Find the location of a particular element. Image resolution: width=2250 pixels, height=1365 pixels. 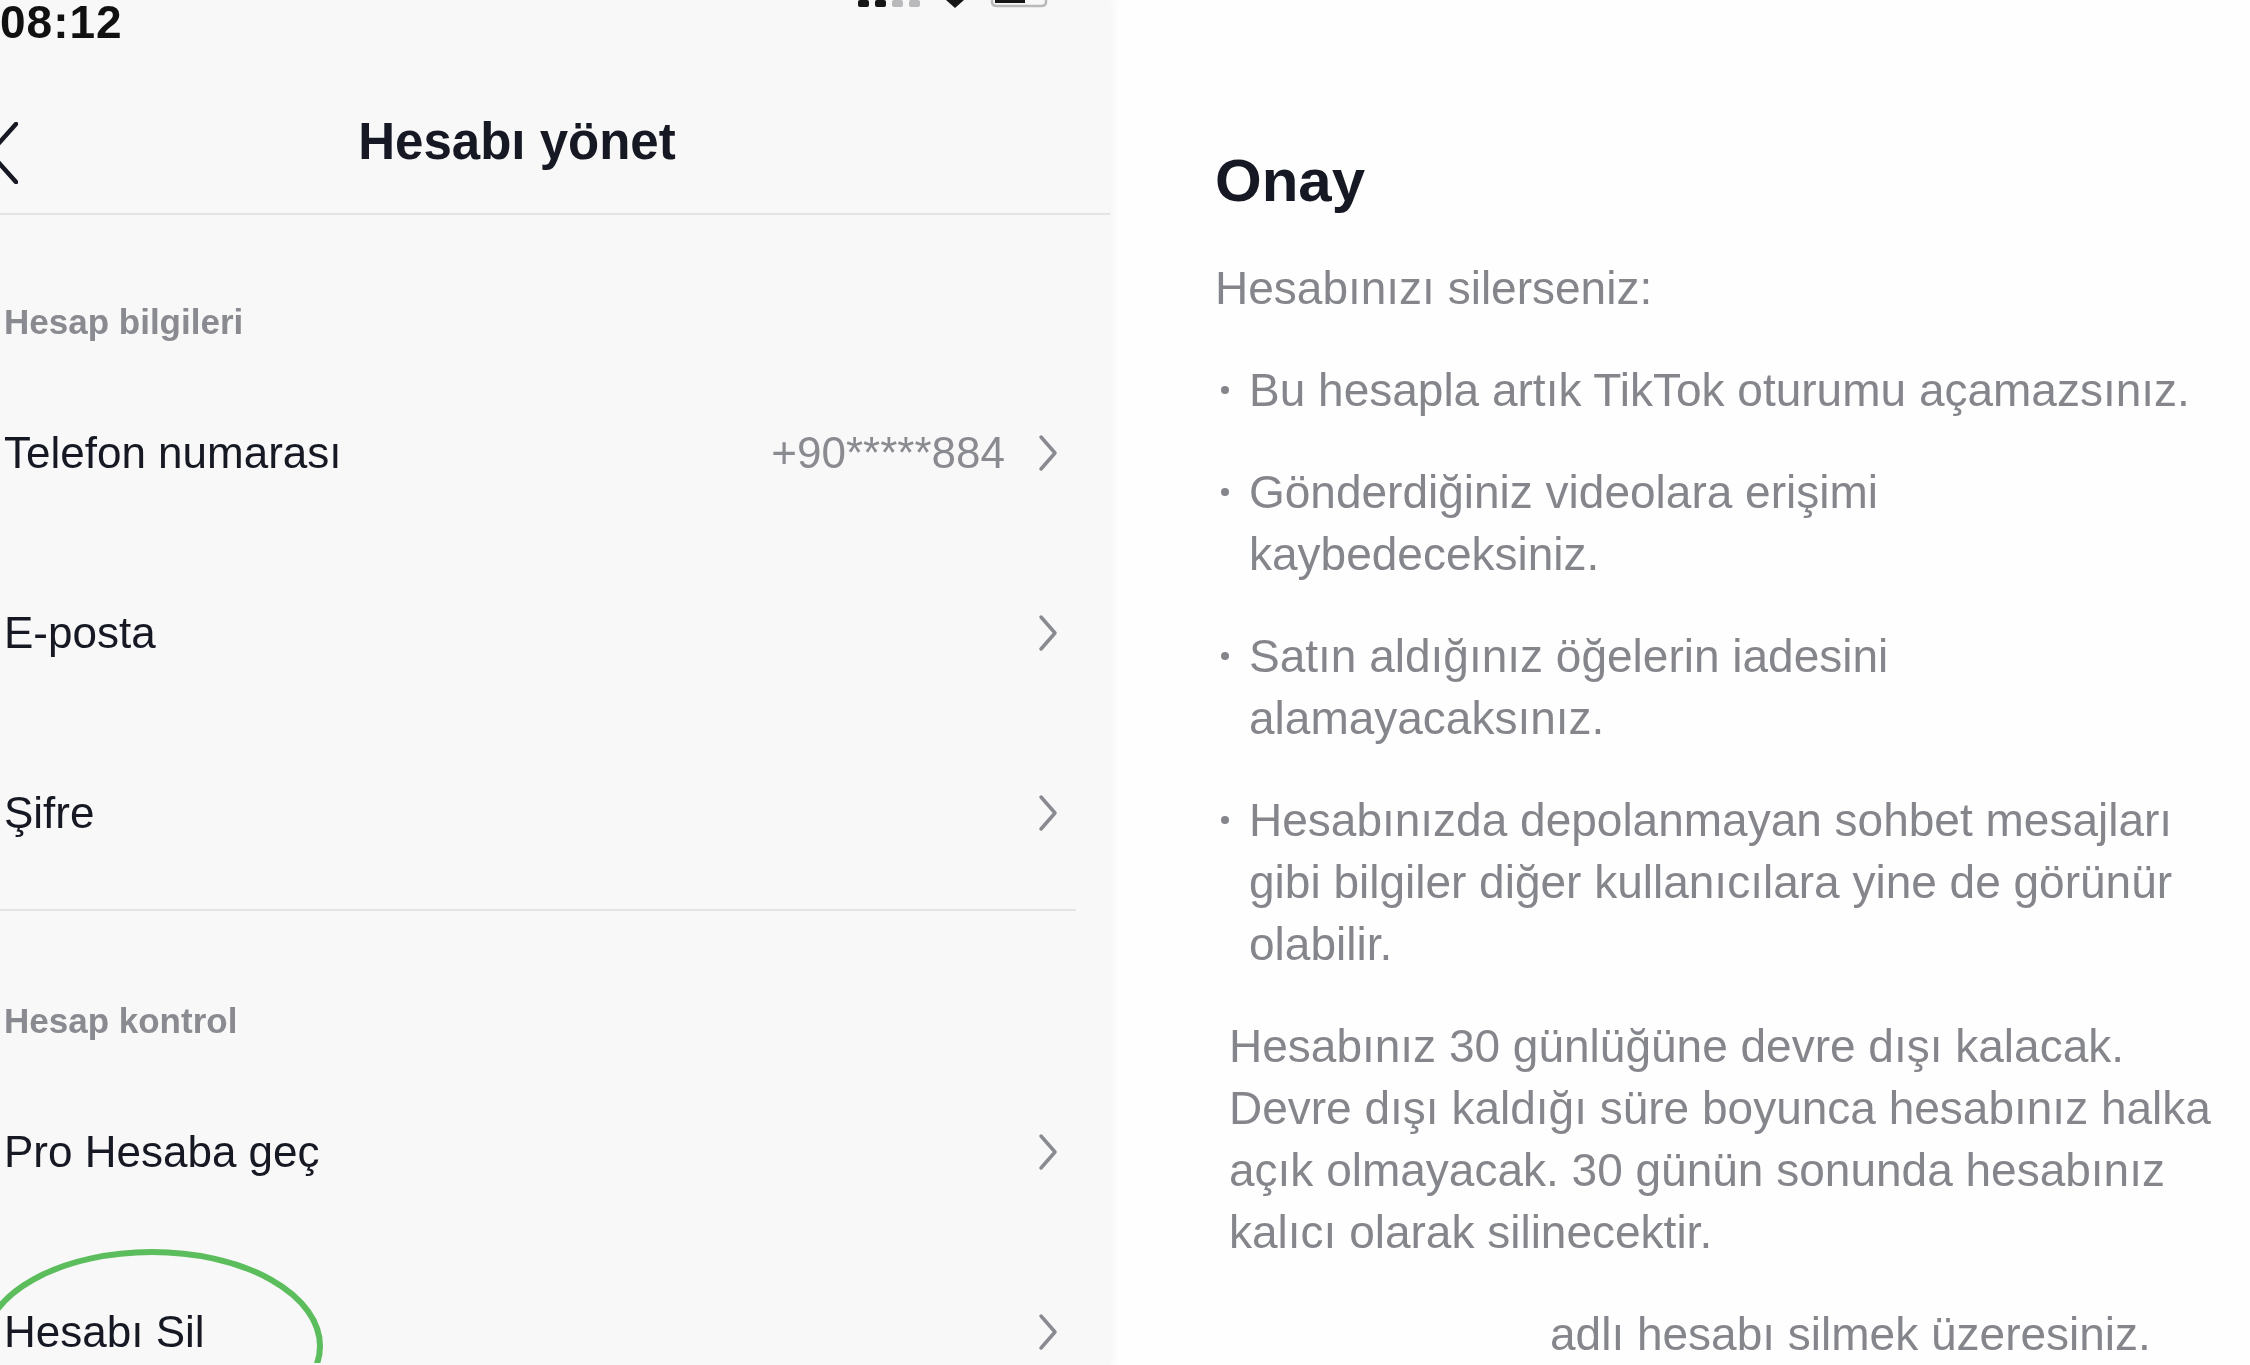

signal-icon is located at coordinates (889, 4).